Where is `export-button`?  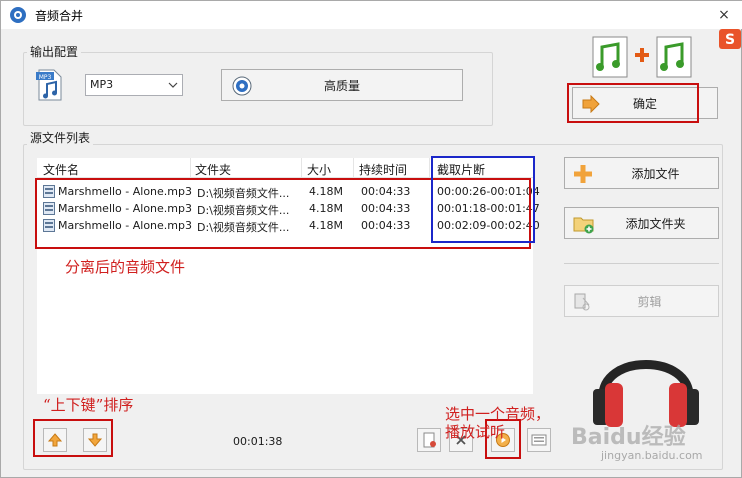
export-button is located at coordinates (429, 440).